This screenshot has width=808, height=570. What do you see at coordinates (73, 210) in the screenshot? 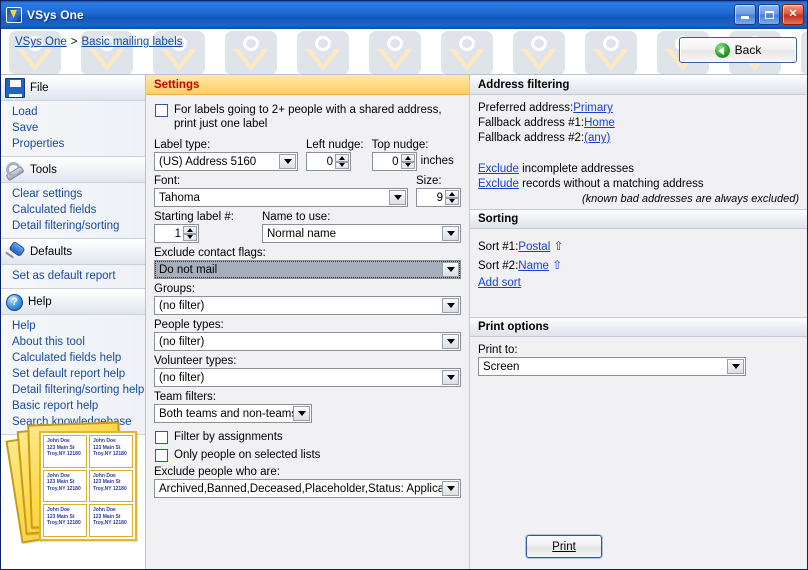
I see `sidebar-item-calculated-fields: Calculated fields` at bounding box center [73, 210].